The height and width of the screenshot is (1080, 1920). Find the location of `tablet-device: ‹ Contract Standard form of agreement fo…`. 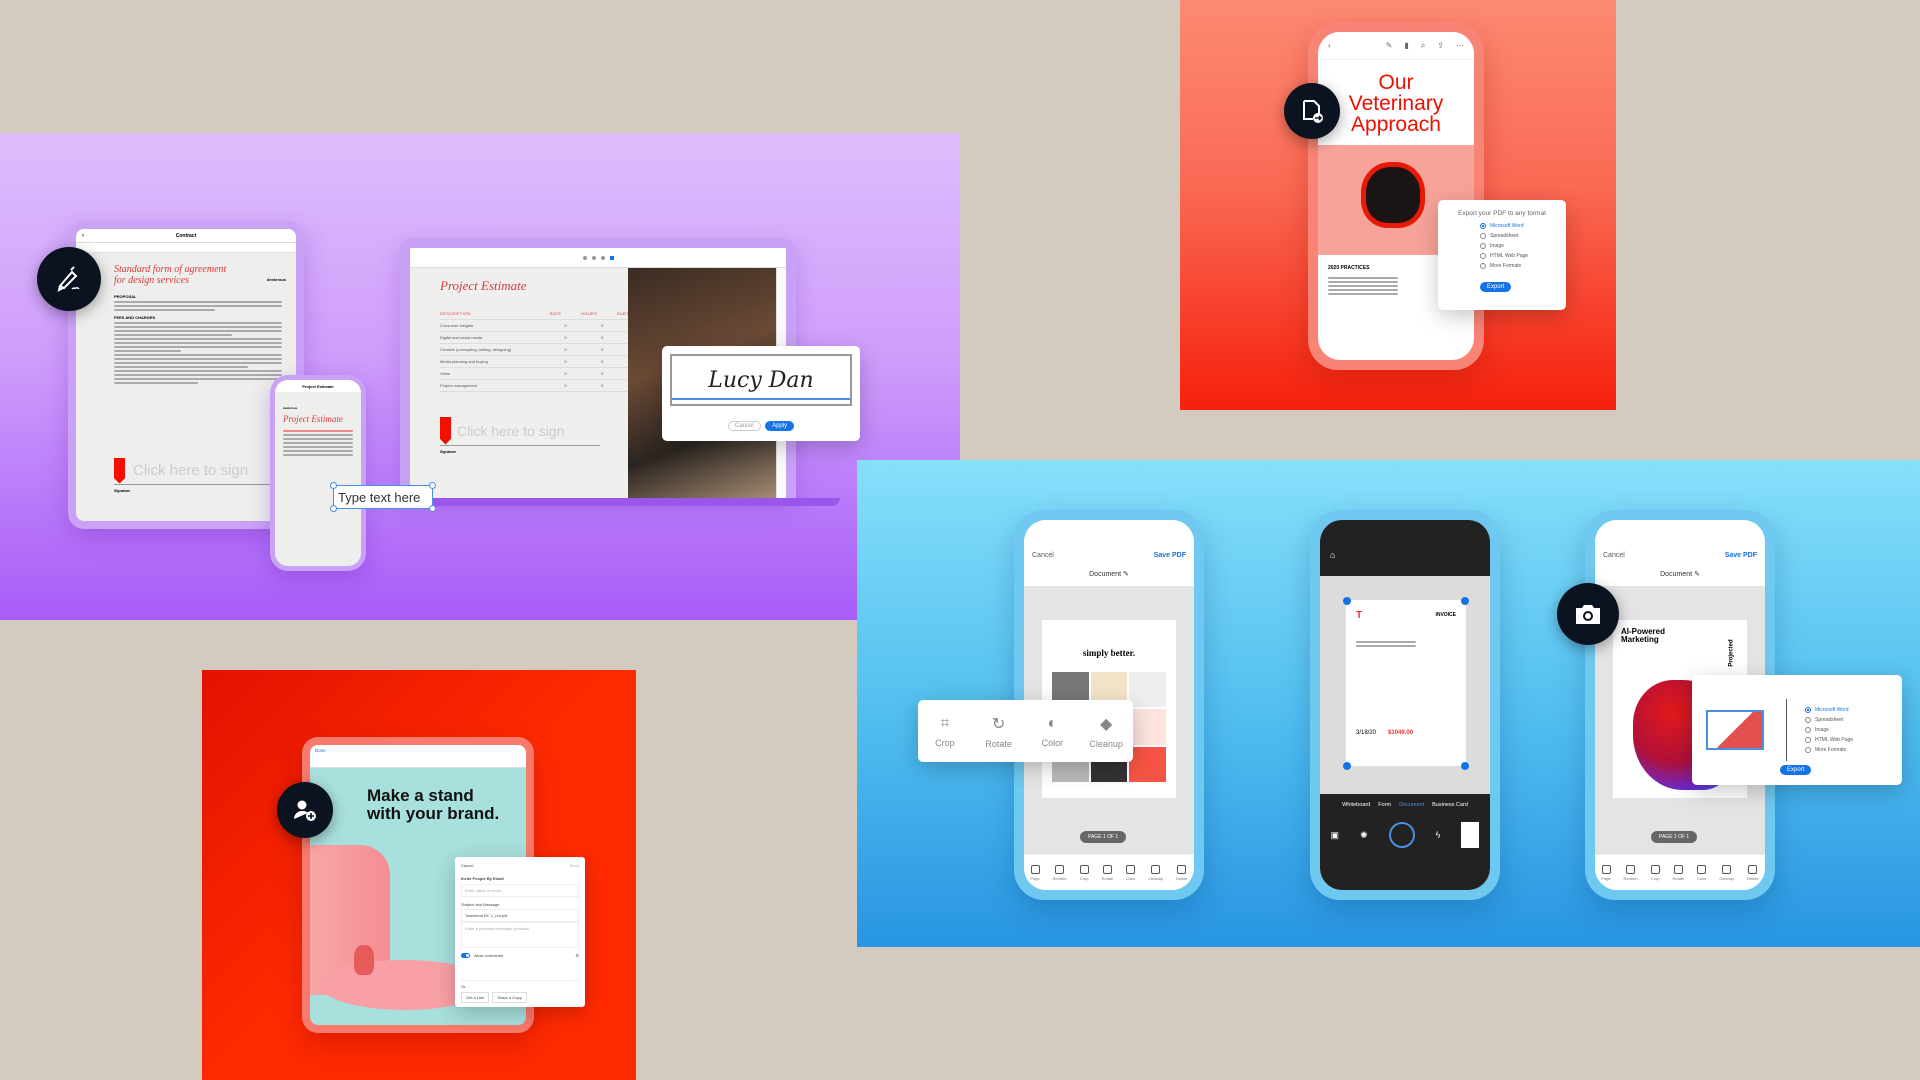

tablet-device: ‹ Contract Standard form of agreement fo… is located at coordinates (186, 375).